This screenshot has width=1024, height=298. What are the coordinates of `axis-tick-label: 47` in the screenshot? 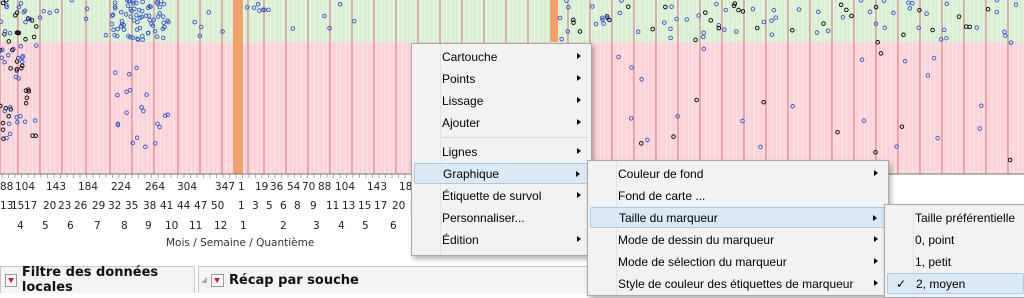 It's located at (201, 206).